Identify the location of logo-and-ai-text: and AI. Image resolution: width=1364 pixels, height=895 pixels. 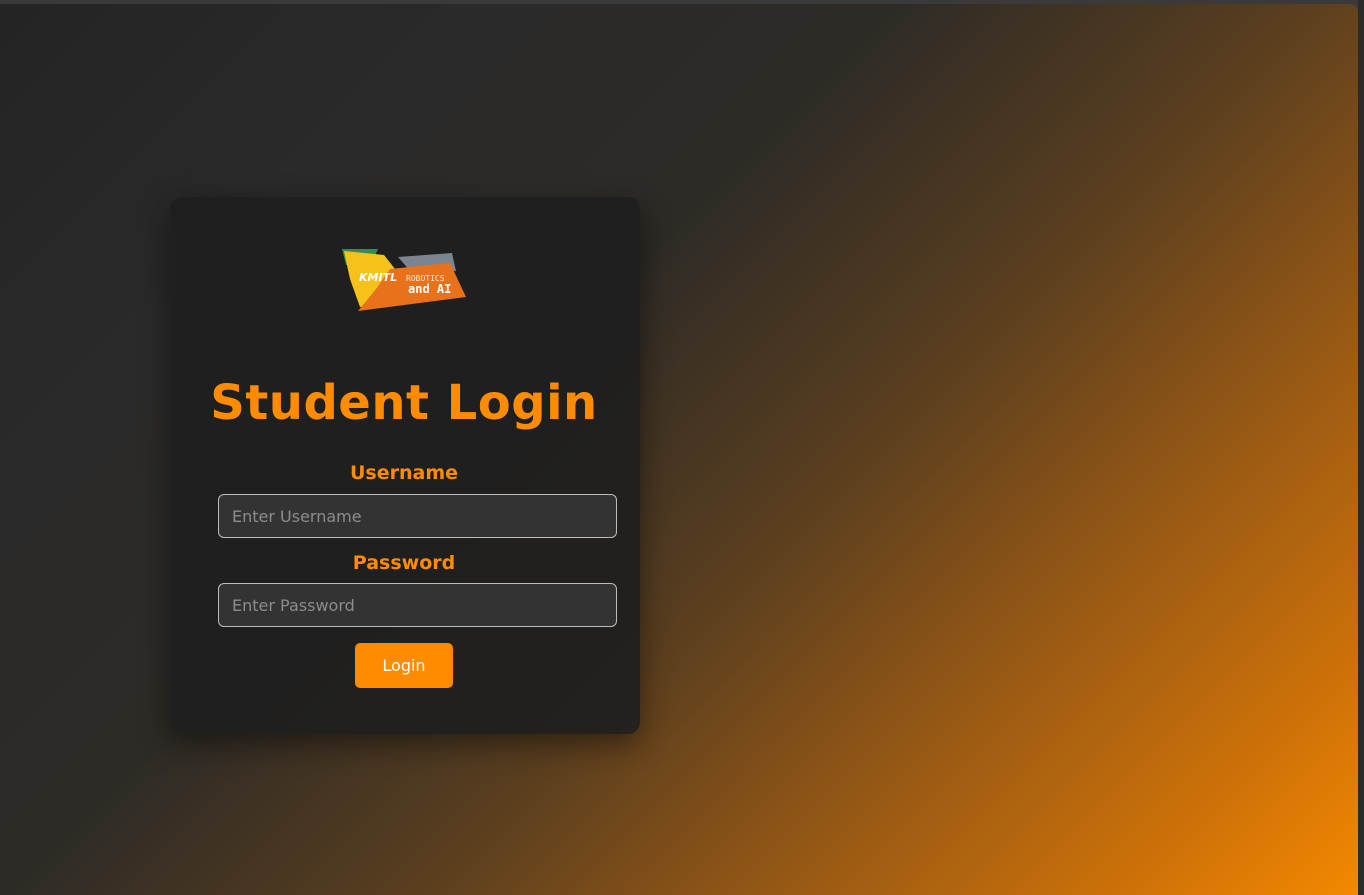
(429, 289).